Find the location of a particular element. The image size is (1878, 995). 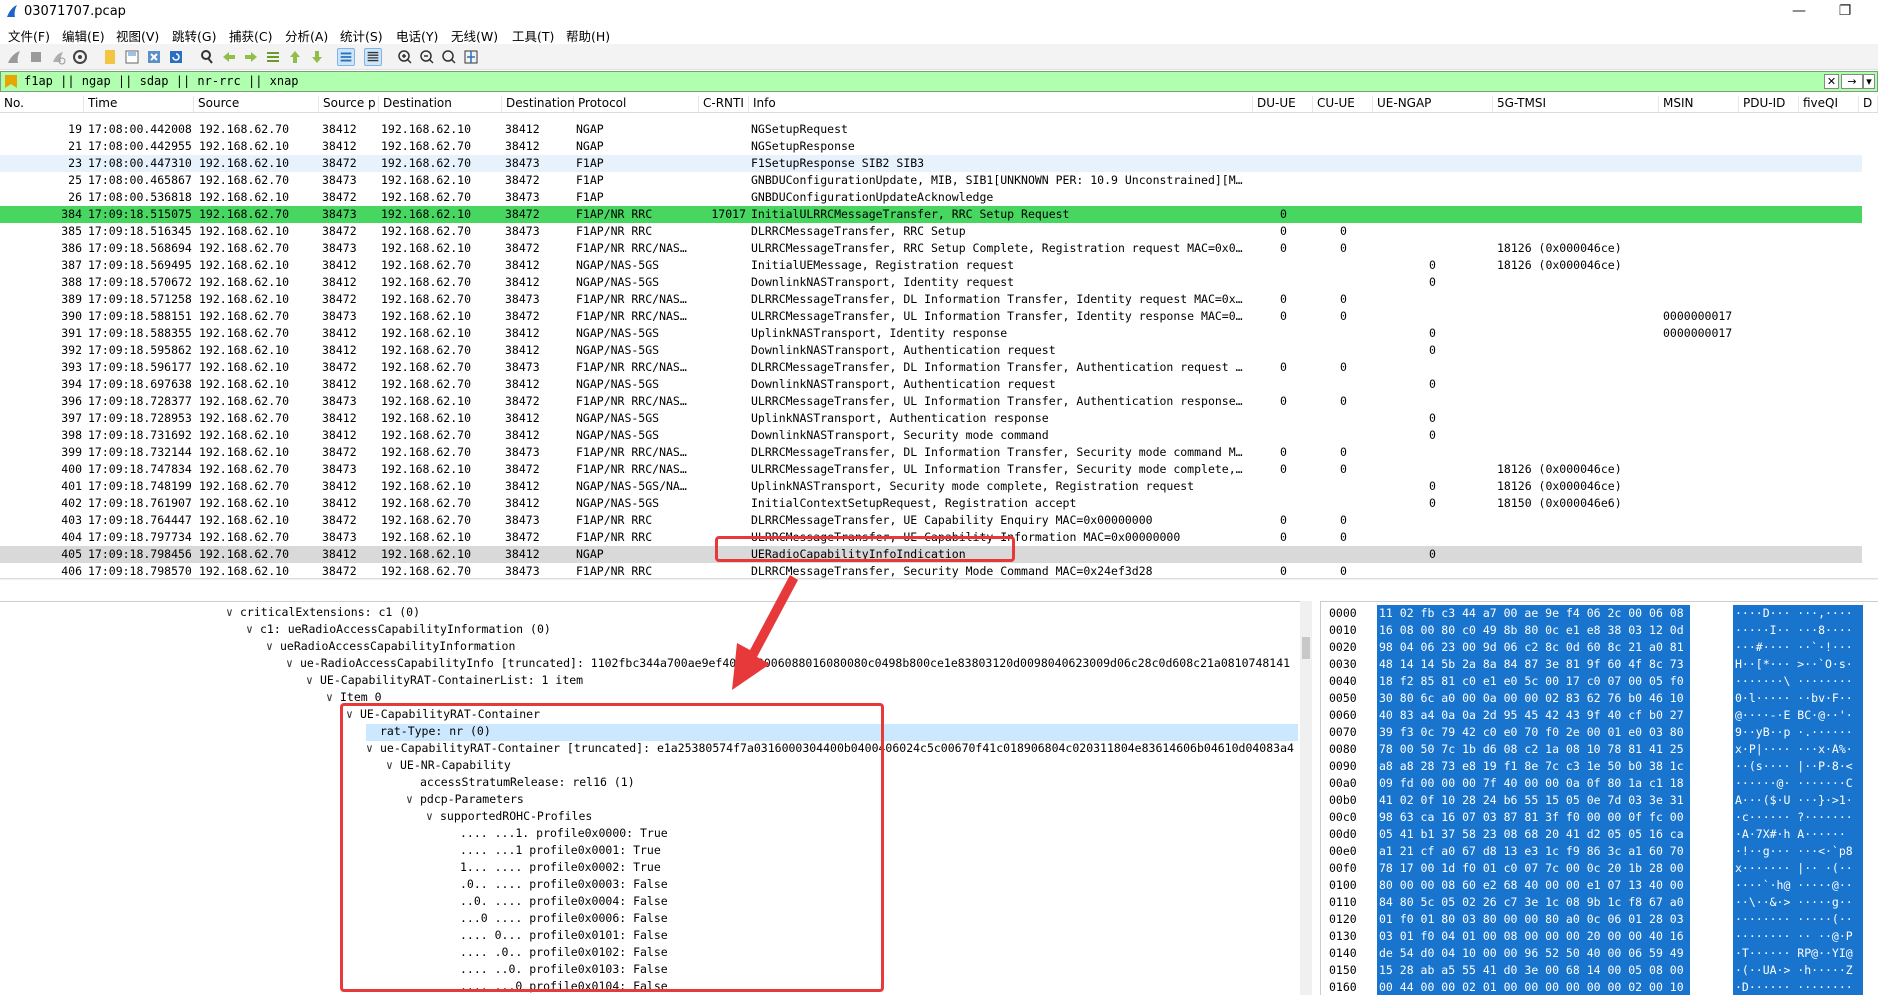

menu-analyze: 分析(A) is located at coordinates (306, 35).